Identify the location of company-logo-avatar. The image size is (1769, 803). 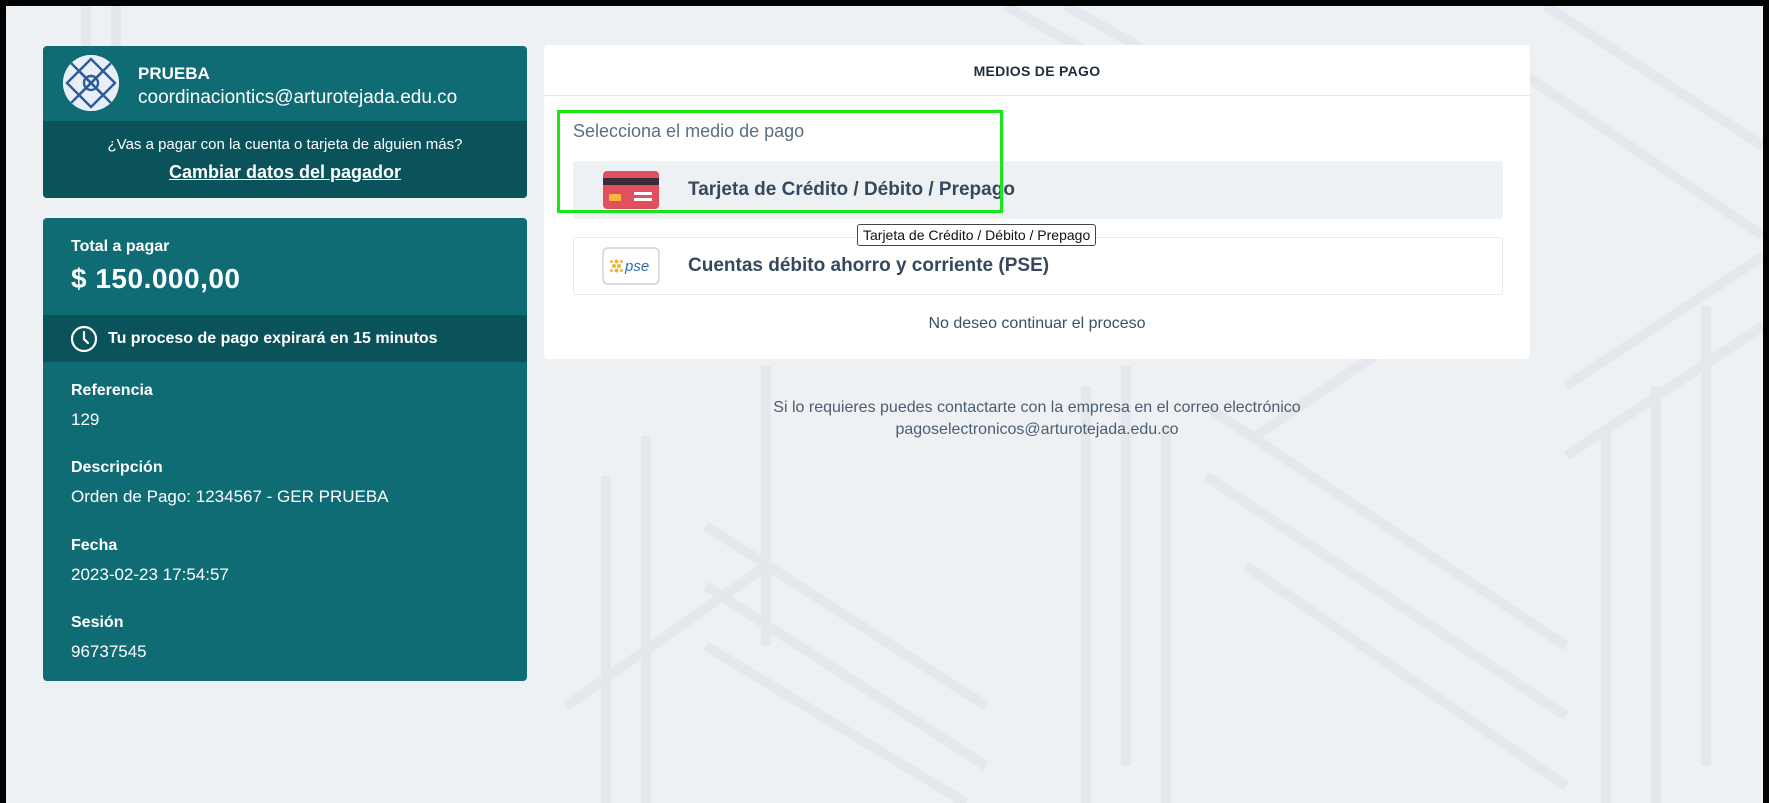
(91, 83).